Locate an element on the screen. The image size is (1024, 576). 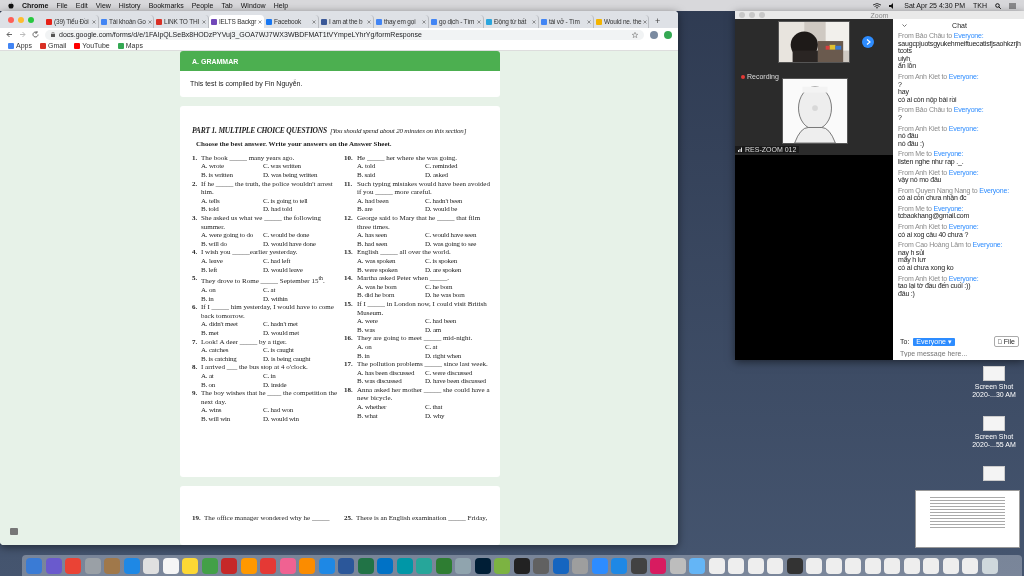
search-icon is located at coordinates (998, 5).